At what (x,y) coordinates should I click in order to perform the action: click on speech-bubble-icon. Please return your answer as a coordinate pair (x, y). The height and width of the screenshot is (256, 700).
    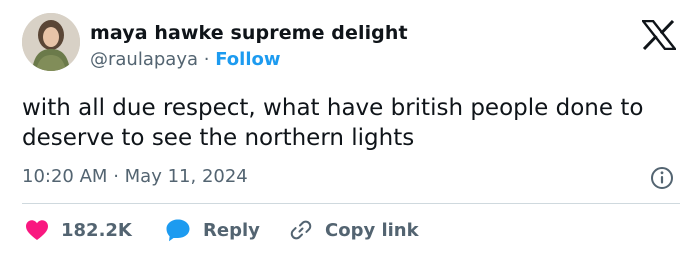
    Looking at the image, I should click on (178, 230).